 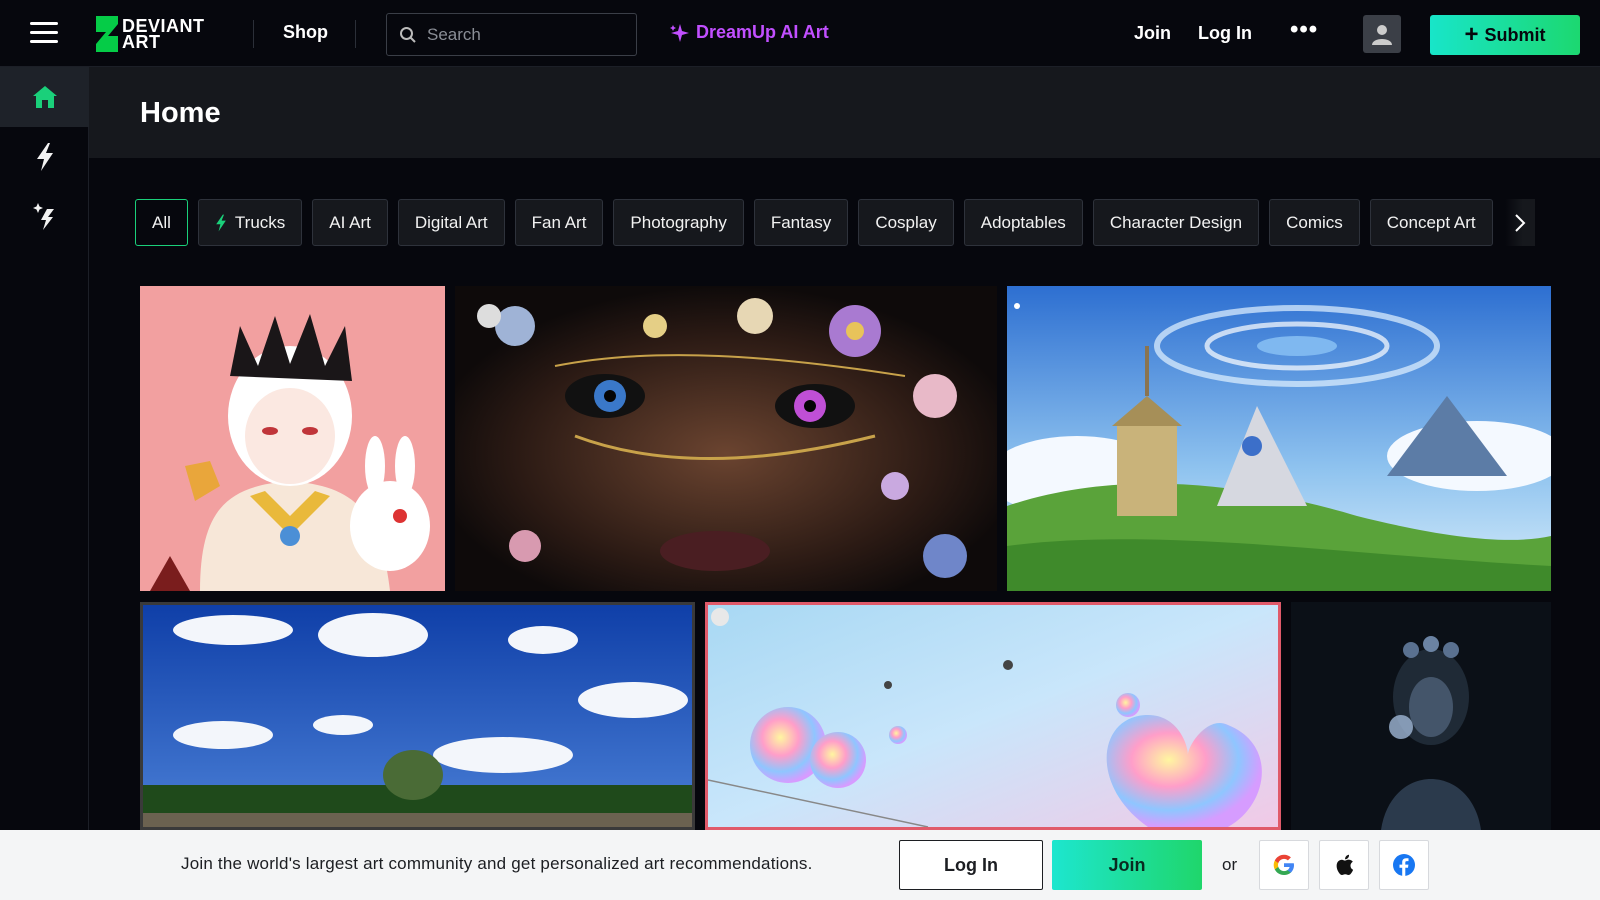 I want to click on logo-line-2: ART, so click(x=141, y=42).